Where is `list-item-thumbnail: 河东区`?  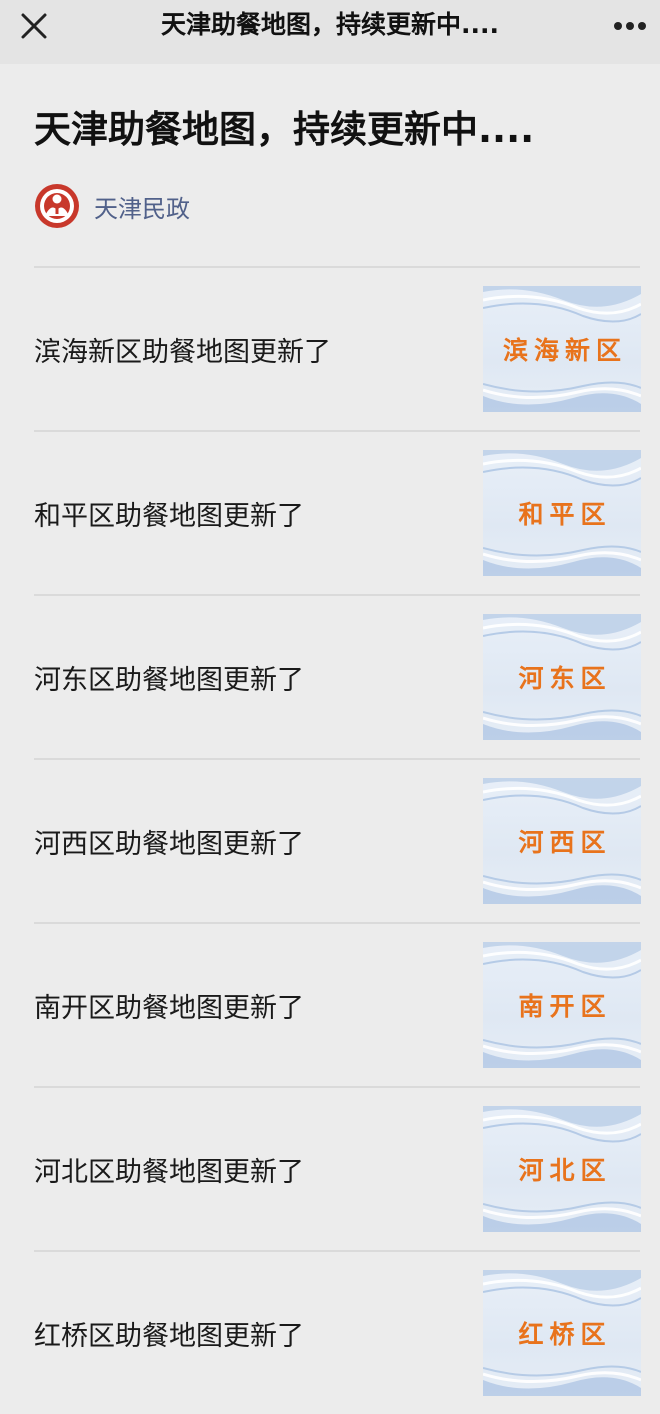
list-item-thumbnail: 河东区 is located at coordinates (562, 677).